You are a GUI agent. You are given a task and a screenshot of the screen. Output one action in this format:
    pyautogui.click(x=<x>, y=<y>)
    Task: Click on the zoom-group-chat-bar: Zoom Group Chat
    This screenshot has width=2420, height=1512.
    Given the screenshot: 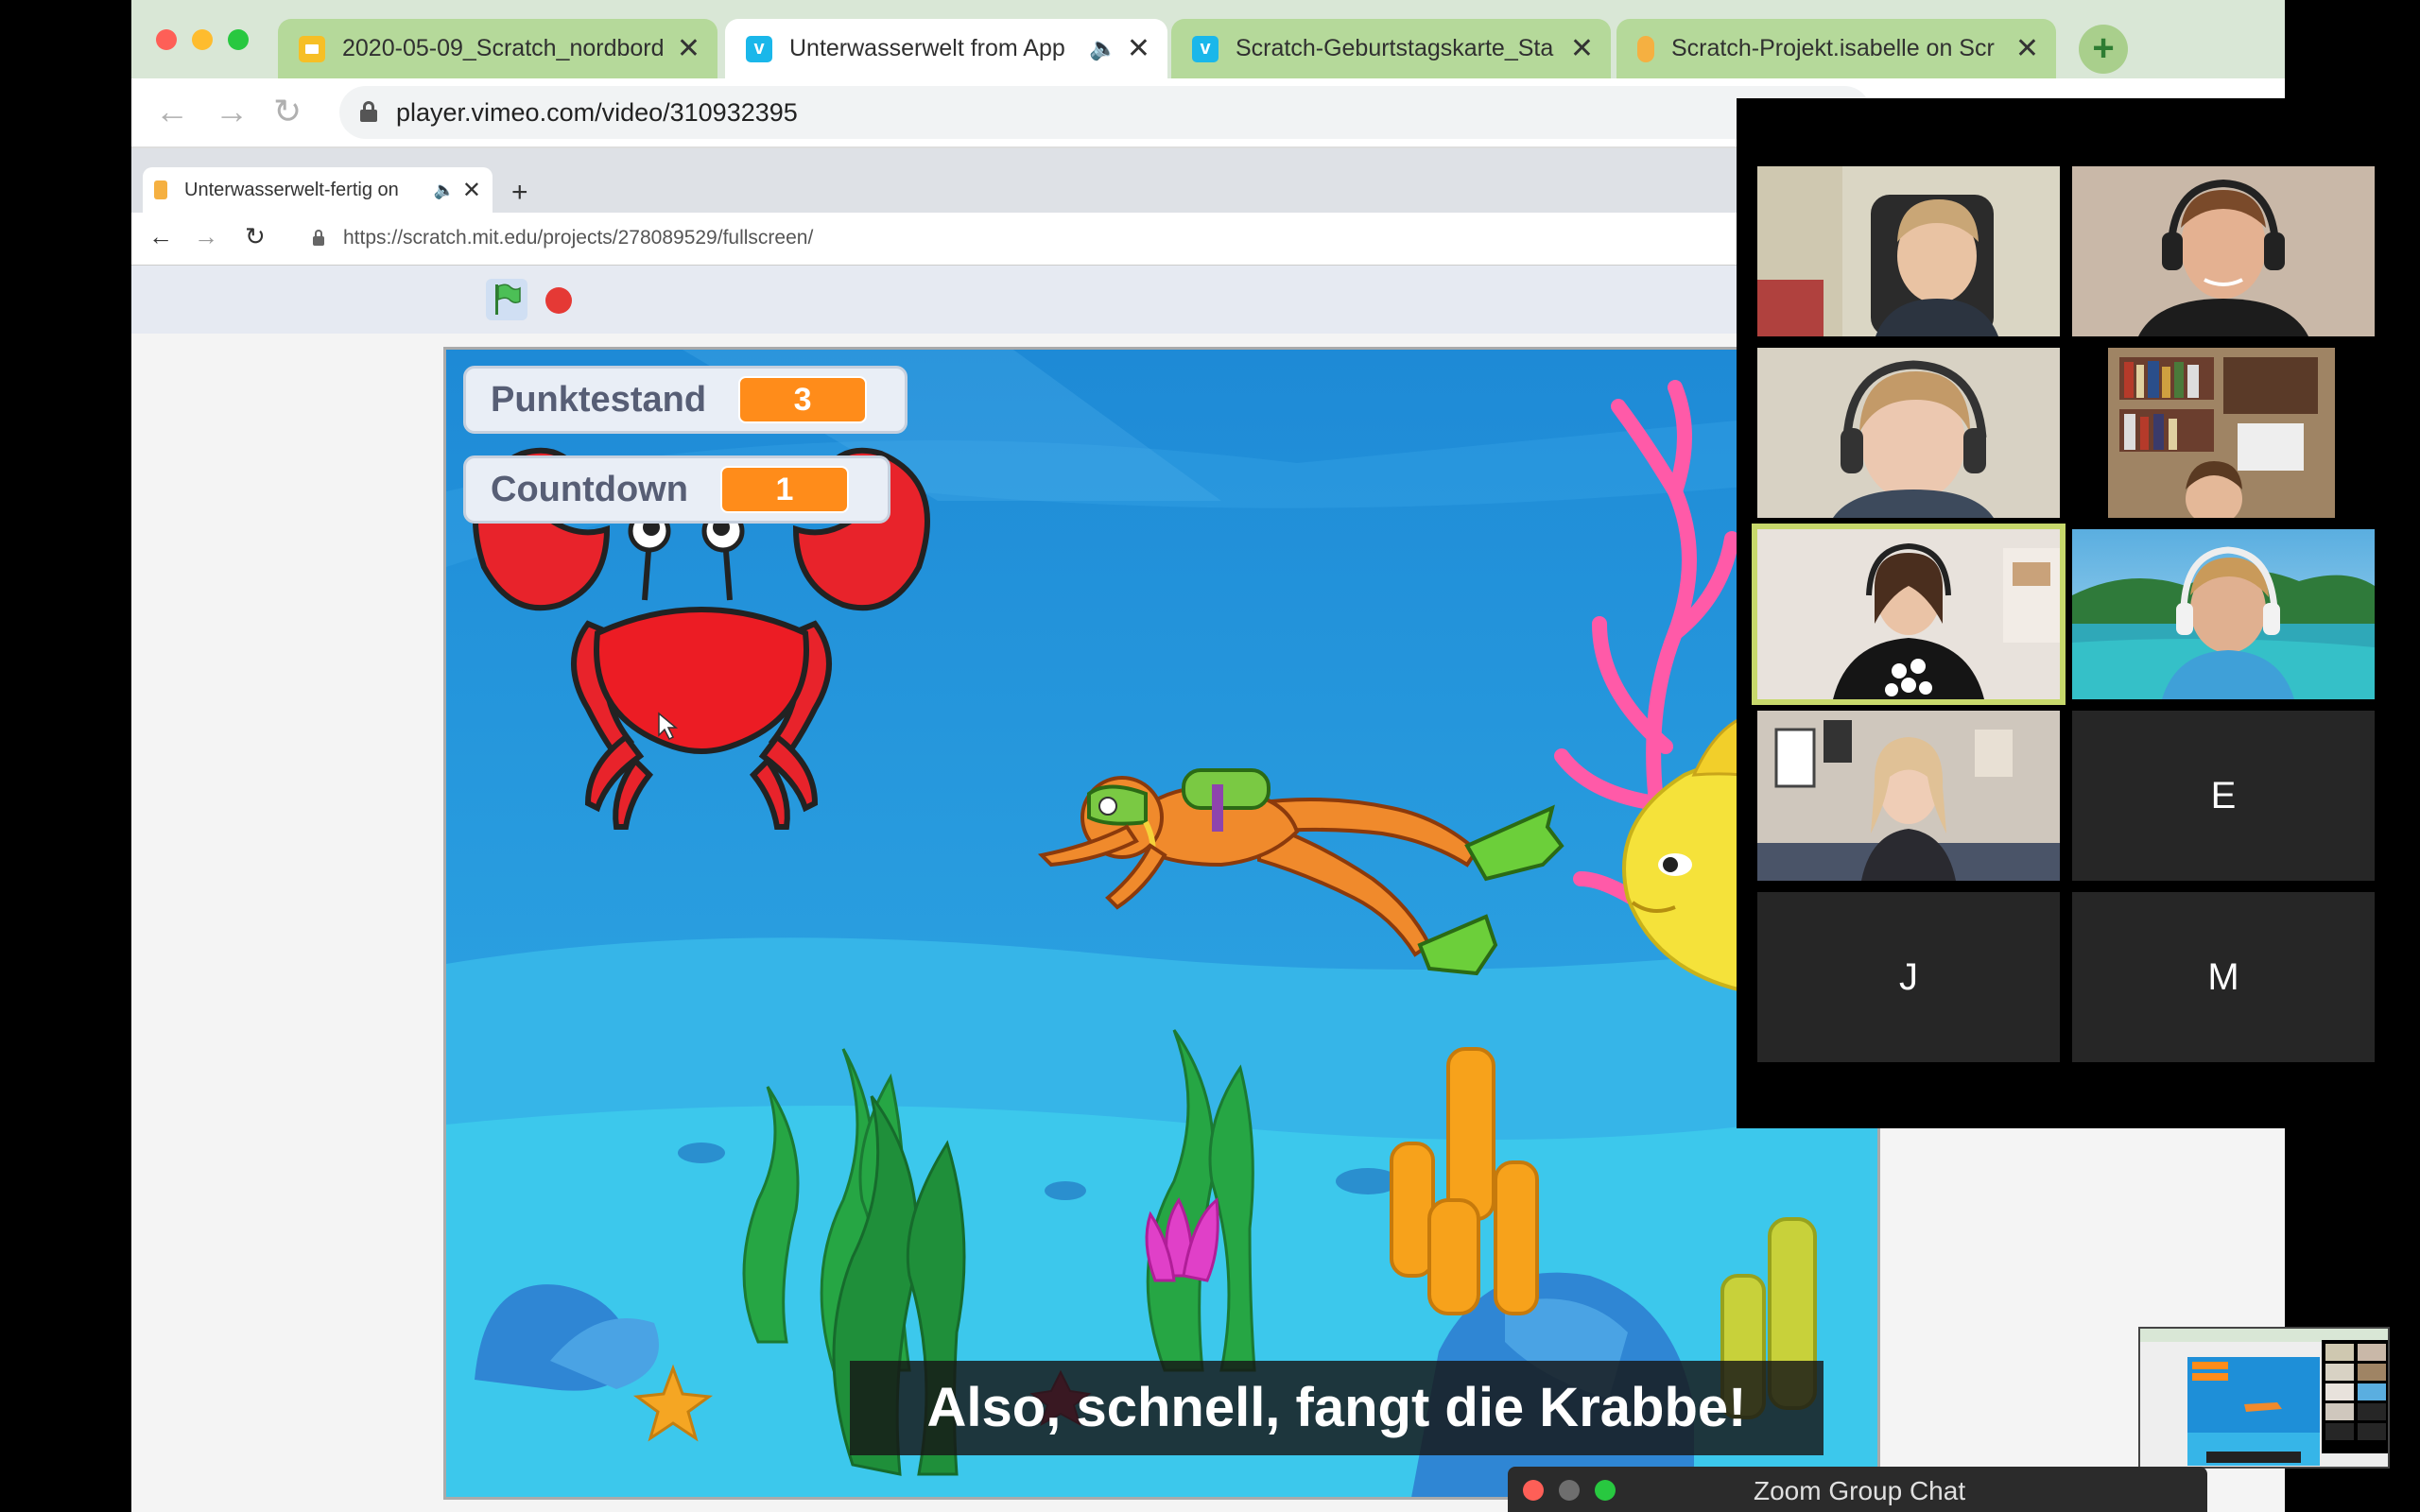 What is the action you would take?
    pyautogui.click(x=1857, y=1489)
    